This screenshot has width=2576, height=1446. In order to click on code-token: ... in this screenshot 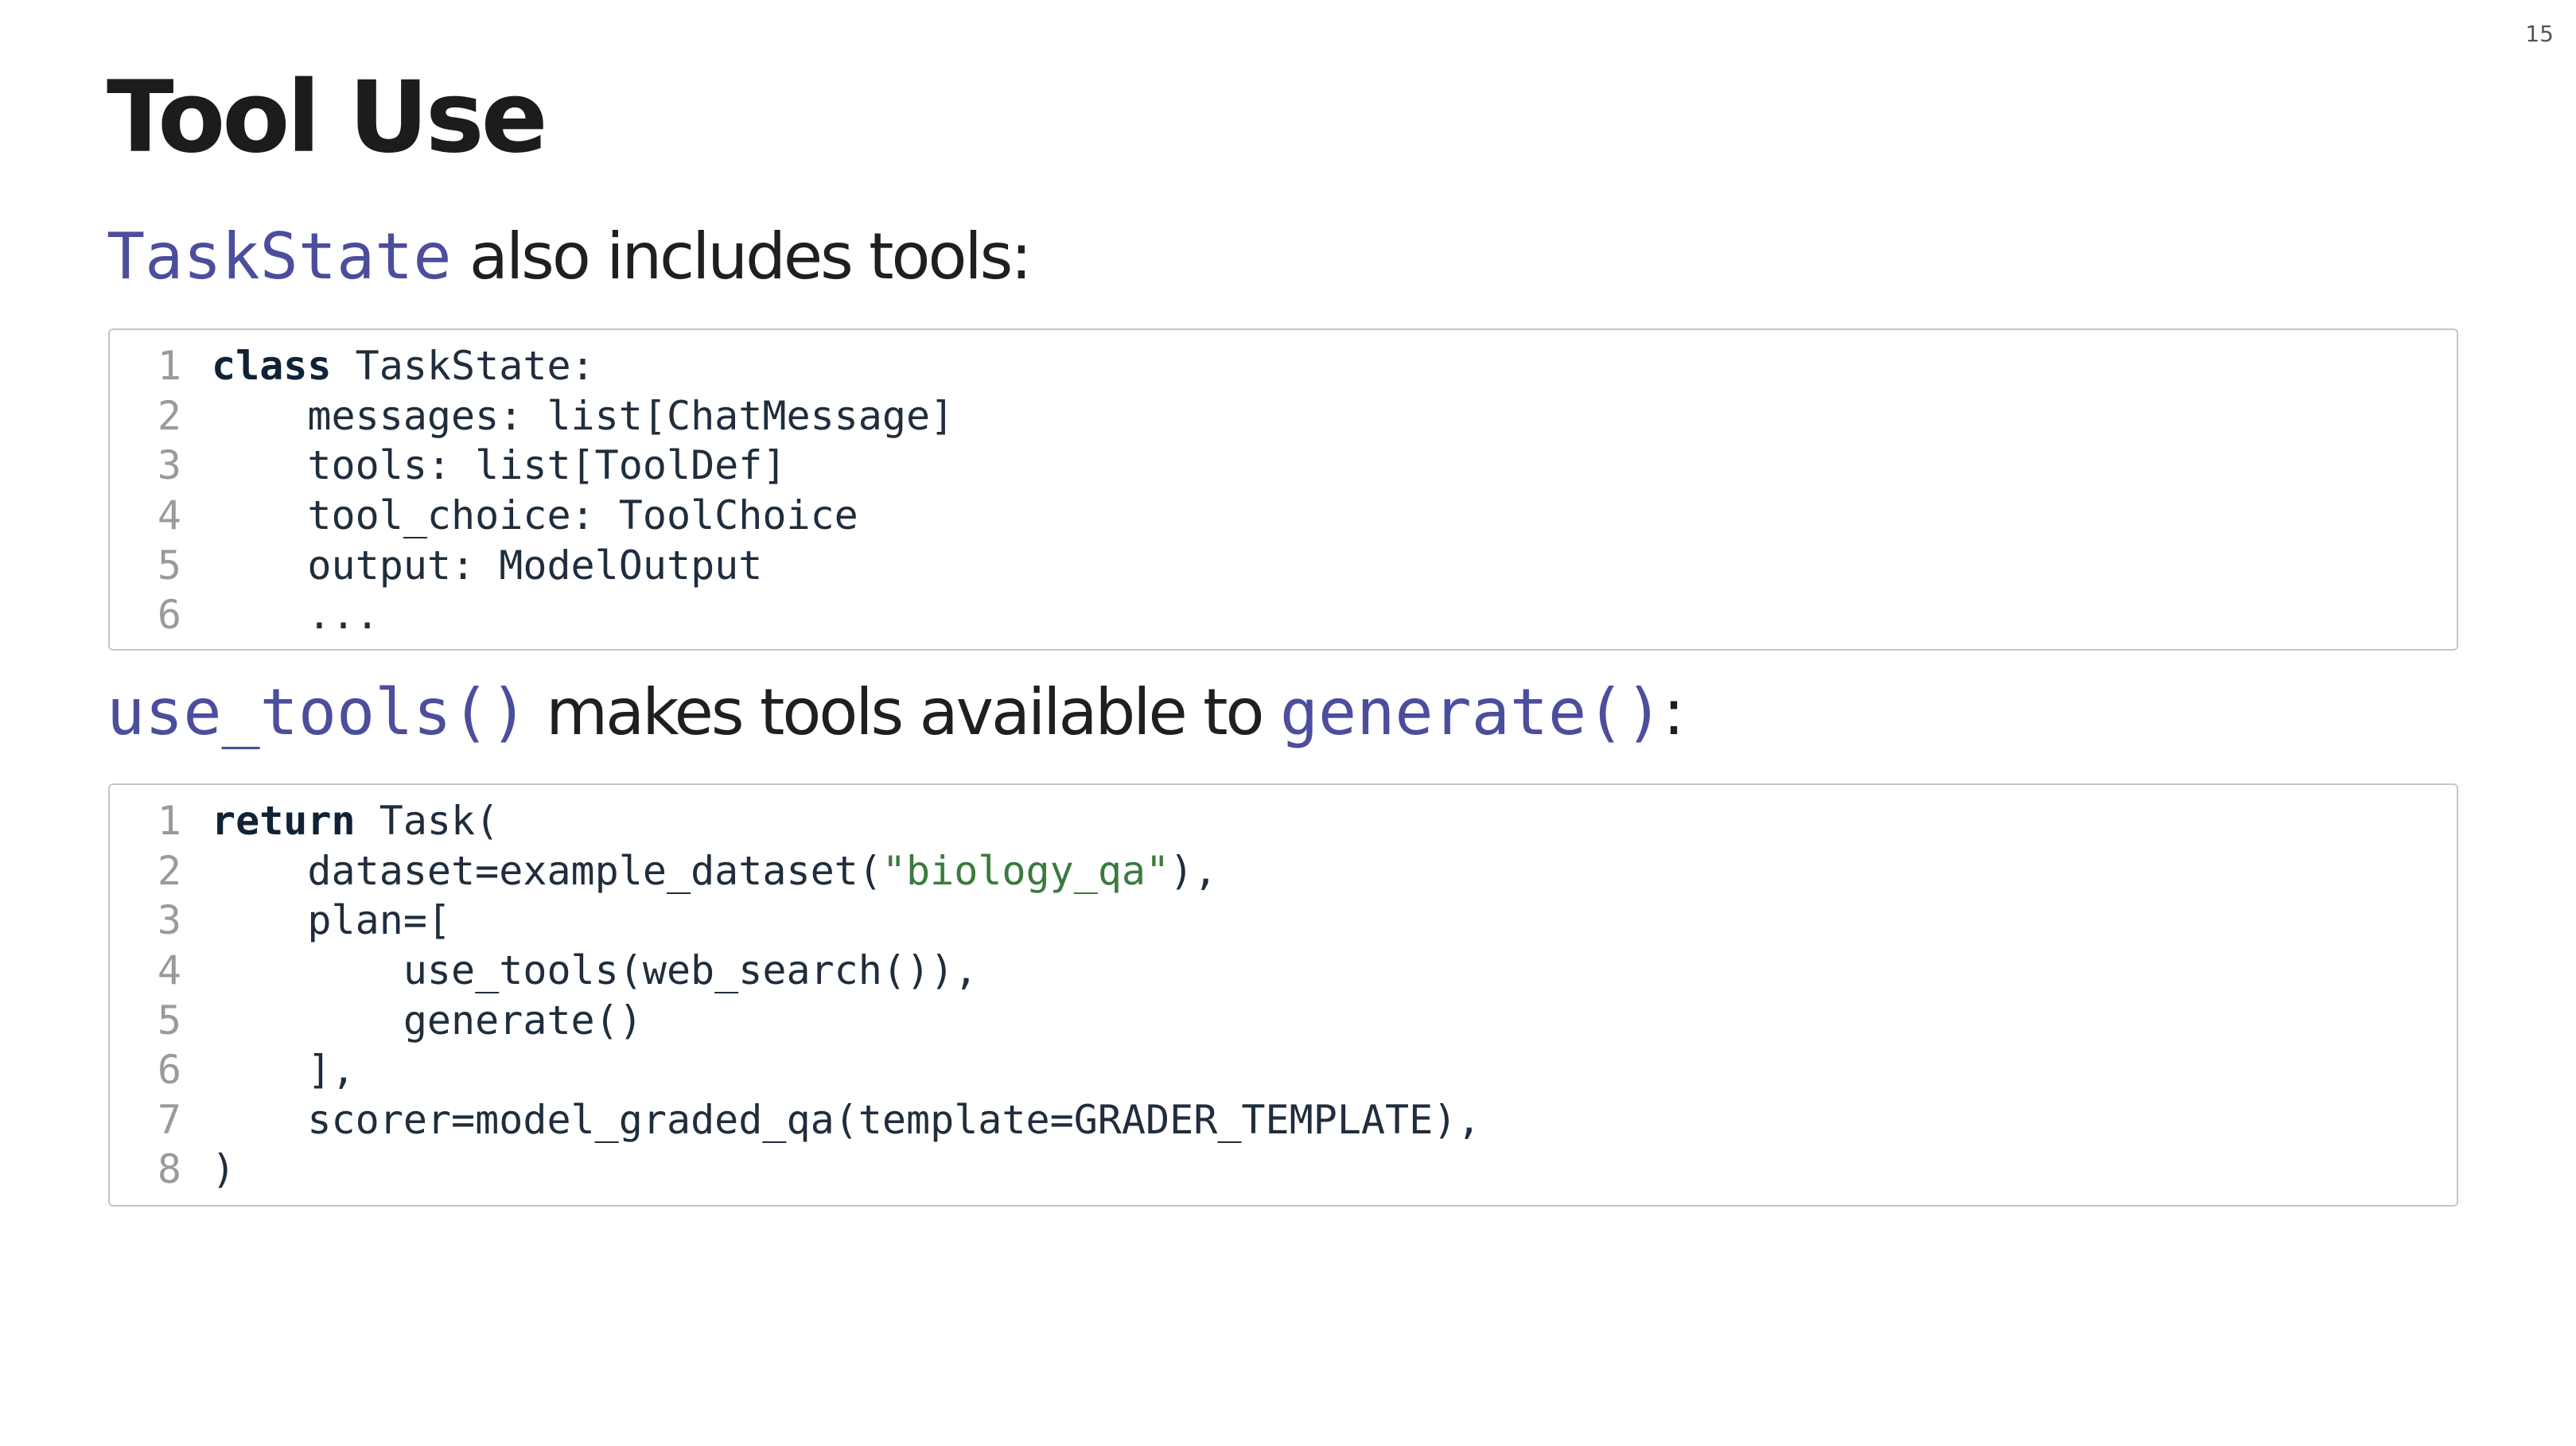, I will do `click(343, 615)`.